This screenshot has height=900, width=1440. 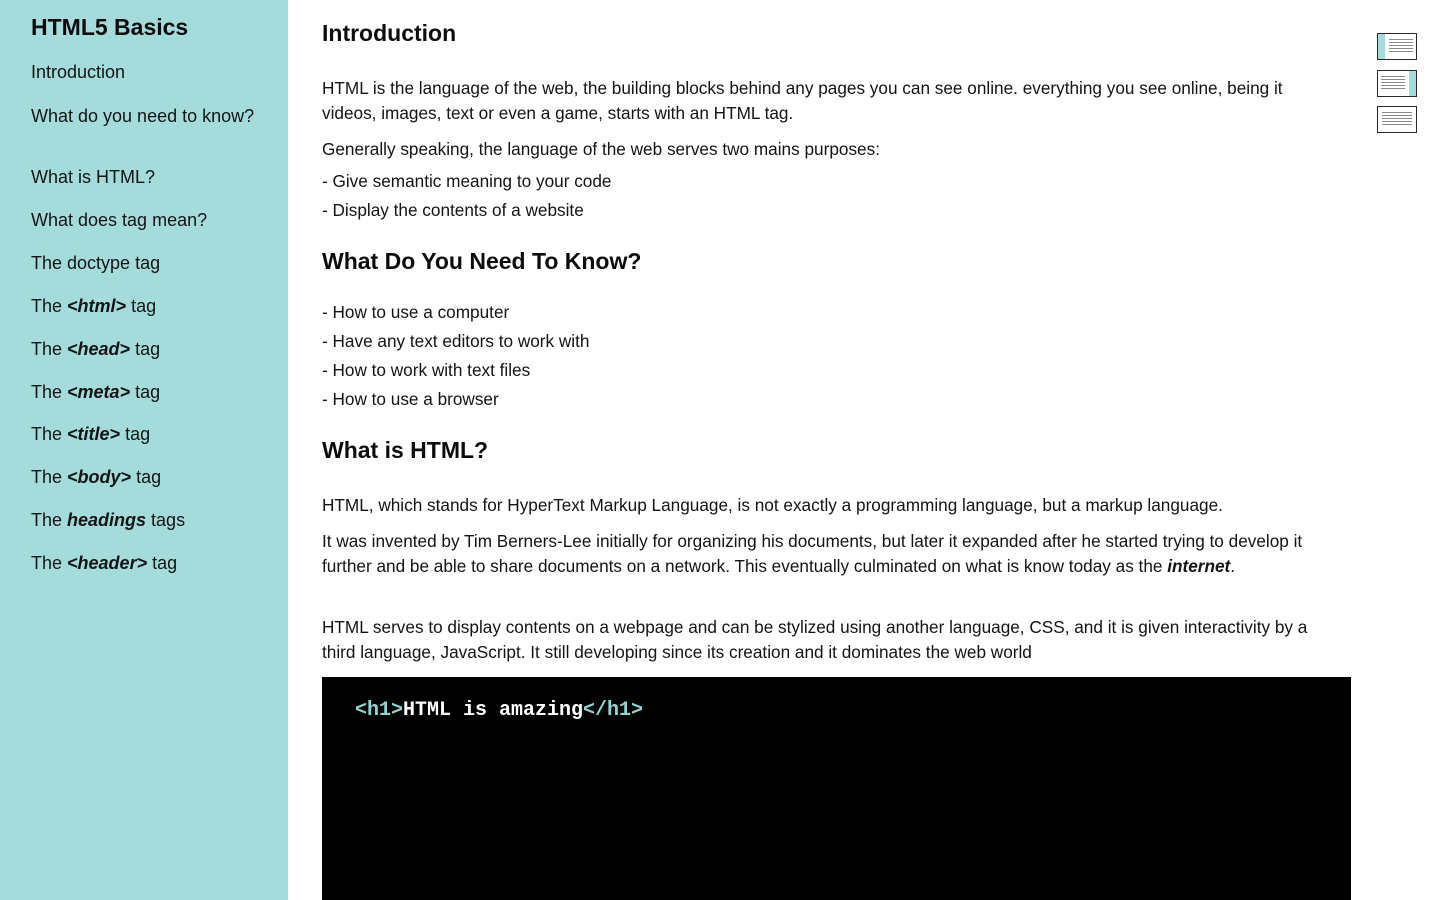 I want to click on section-heading: Introduction, so click(x=389, y=33).